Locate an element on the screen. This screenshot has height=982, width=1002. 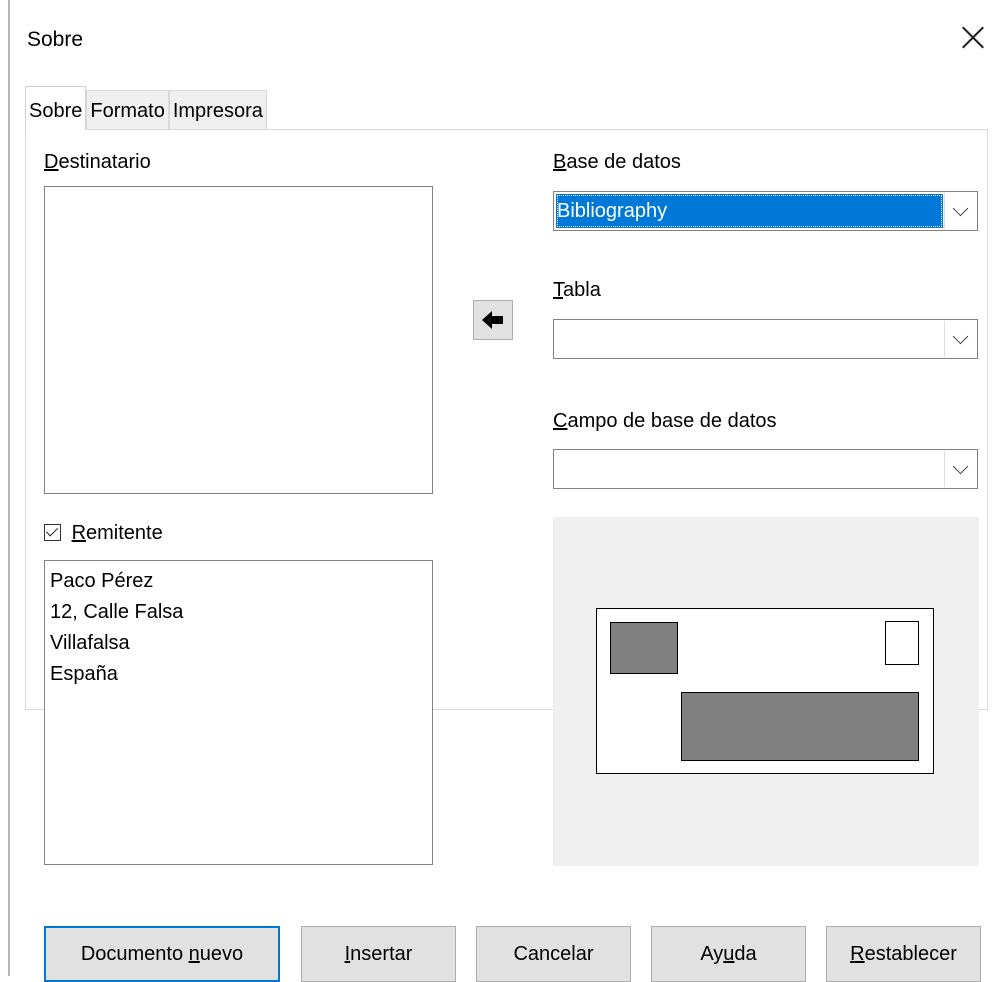
close-icon is located at coordinates (973, 37).